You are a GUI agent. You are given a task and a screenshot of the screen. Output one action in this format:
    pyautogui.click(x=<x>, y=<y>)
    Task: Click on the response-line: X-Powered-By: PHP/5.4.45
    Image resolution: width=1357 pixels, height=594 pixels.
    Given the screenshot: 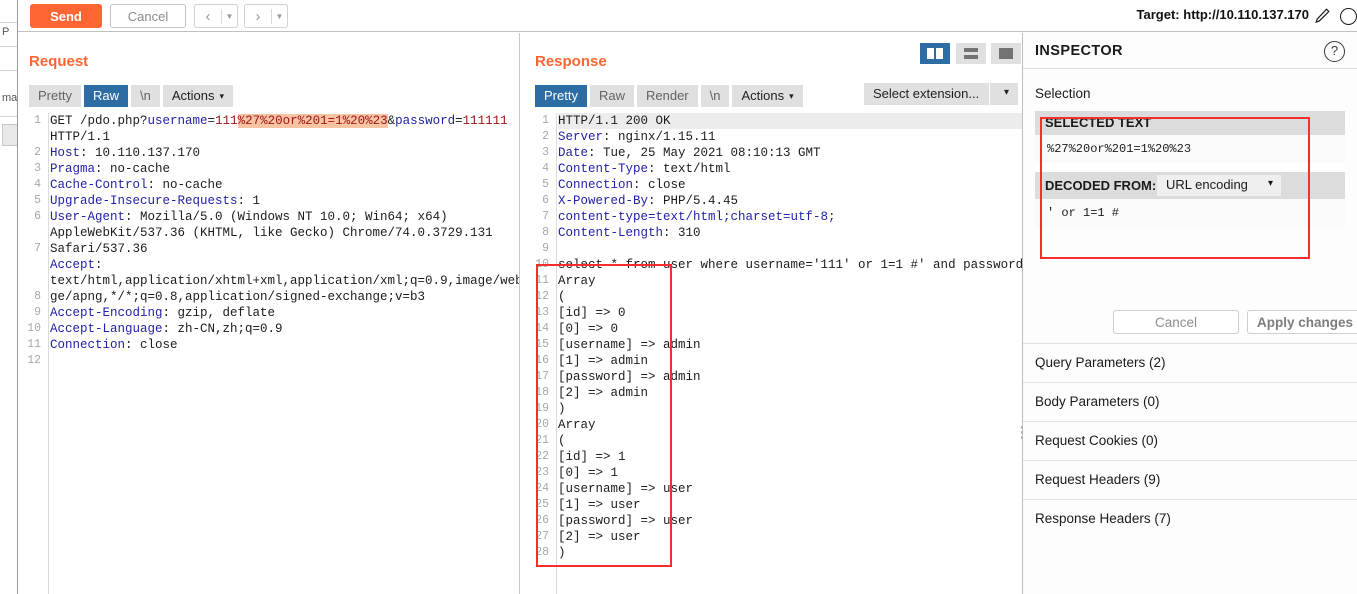 What is the action you would take?
    pyautogui.click(x=790, y=201)
    